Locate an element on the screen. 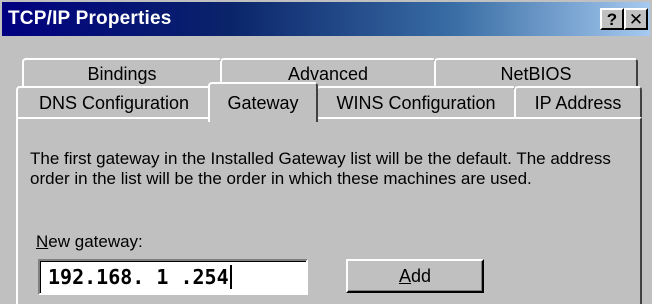  new-gateway-label: New gateway: is located at coordinates (89, 242).